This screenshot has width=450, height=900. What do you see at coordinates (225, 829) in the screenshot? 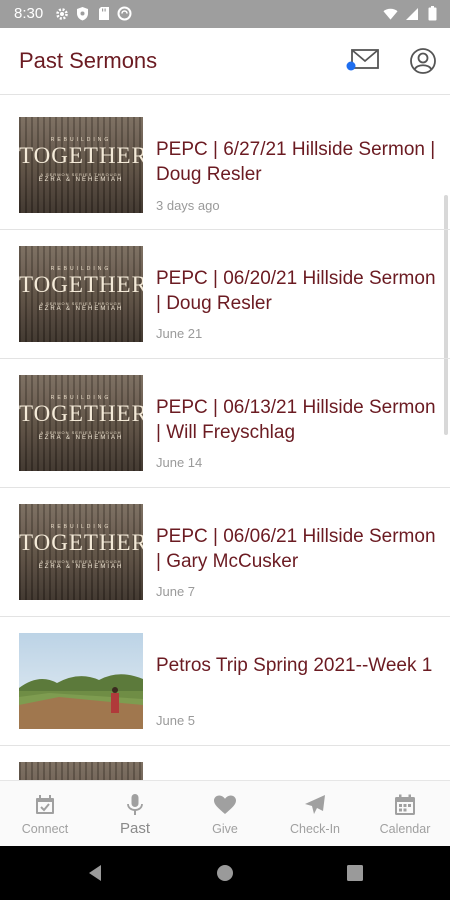
I see `tab-label: Give` at bounding box center [225, 829].